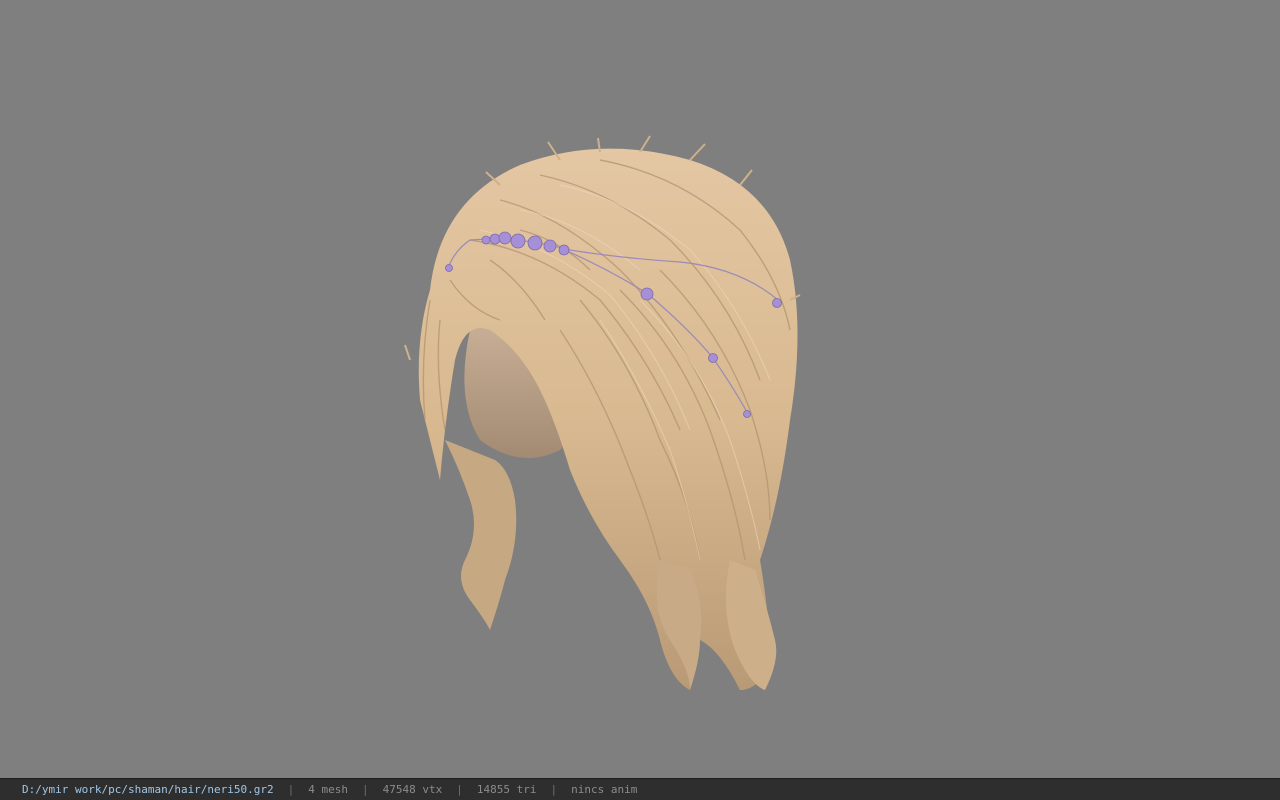  I want to click on animation-status: nincs anim, so click(604, 789).